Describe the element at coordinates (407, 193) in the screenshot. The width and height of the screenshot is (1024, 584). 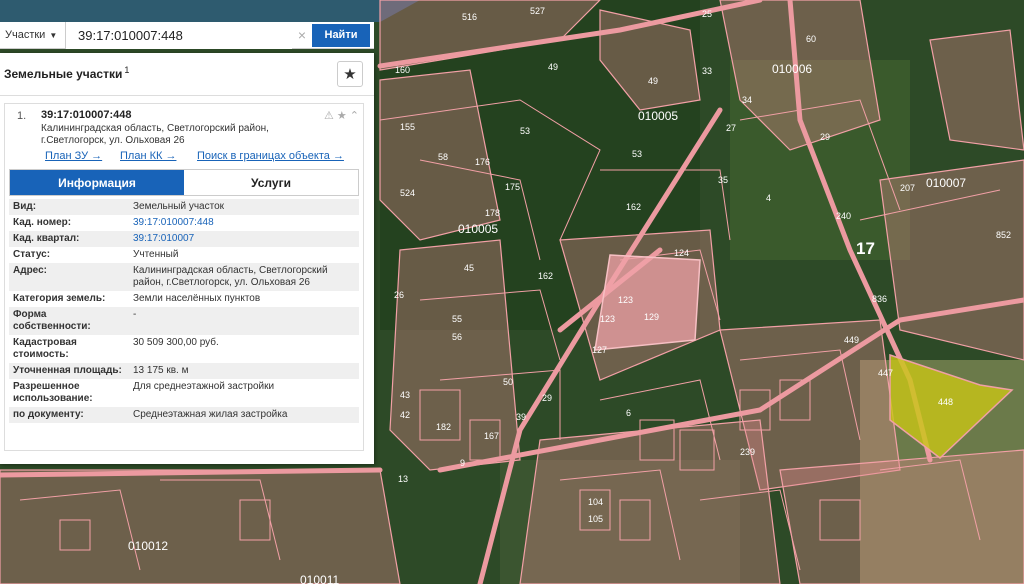
I see `svg-text: 524` at that location.